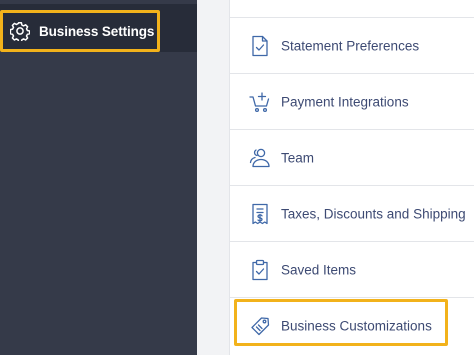 The image size is (474, 355). I want to click on menu-item-team: Team, so click(352, 158).